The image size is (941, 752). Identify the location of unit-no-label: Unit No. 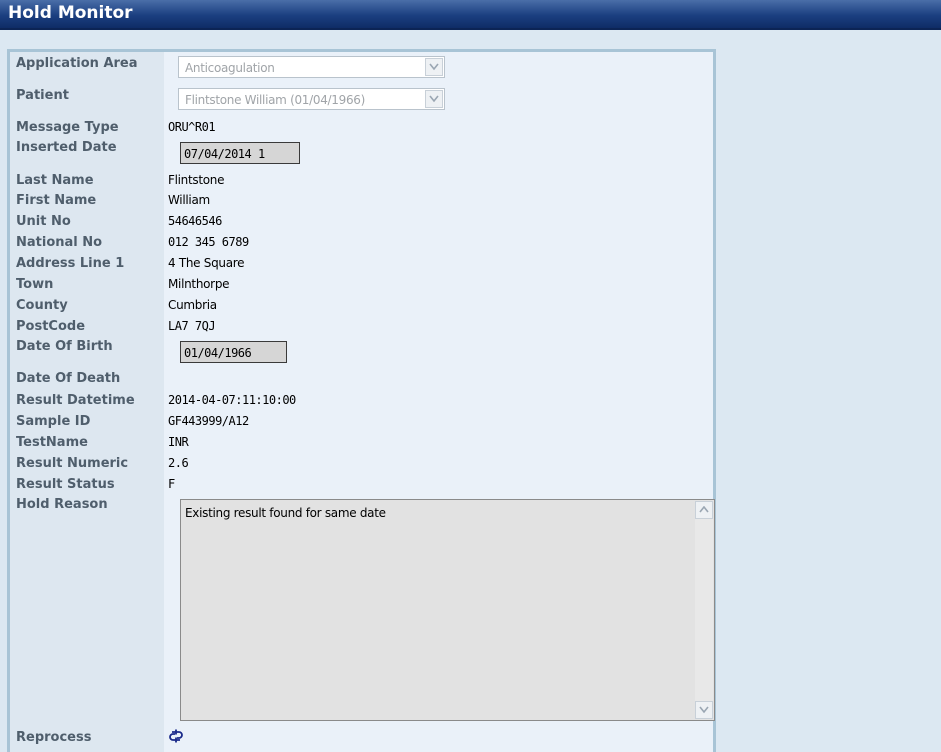
(43, 221).